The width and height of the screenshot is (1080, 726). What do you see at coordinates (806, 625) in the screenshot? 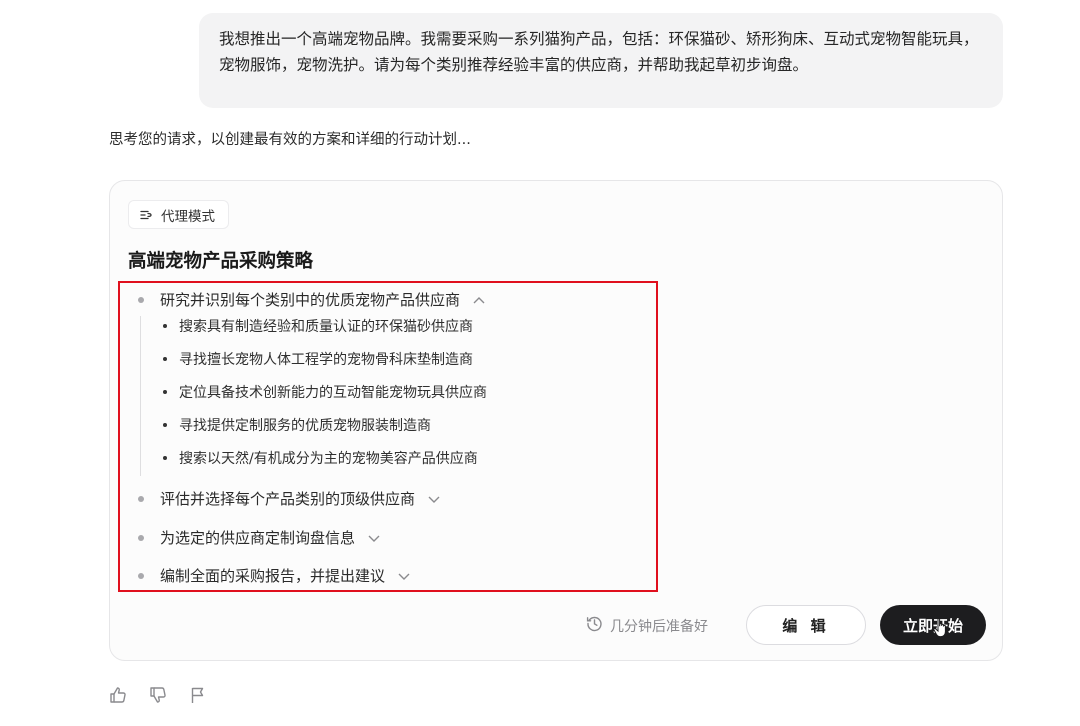
I see `edit-button: 编 辑` at bounding box center [806, 625].